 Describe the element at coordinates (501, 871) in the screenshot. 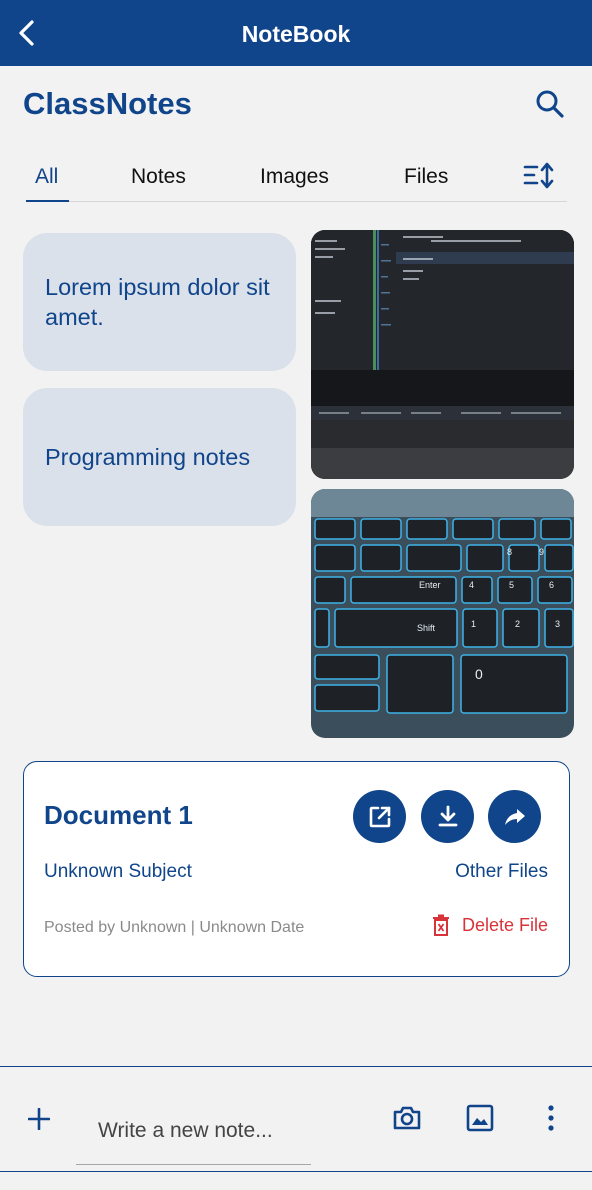

I see `document-file-type: Other Files` at that location.